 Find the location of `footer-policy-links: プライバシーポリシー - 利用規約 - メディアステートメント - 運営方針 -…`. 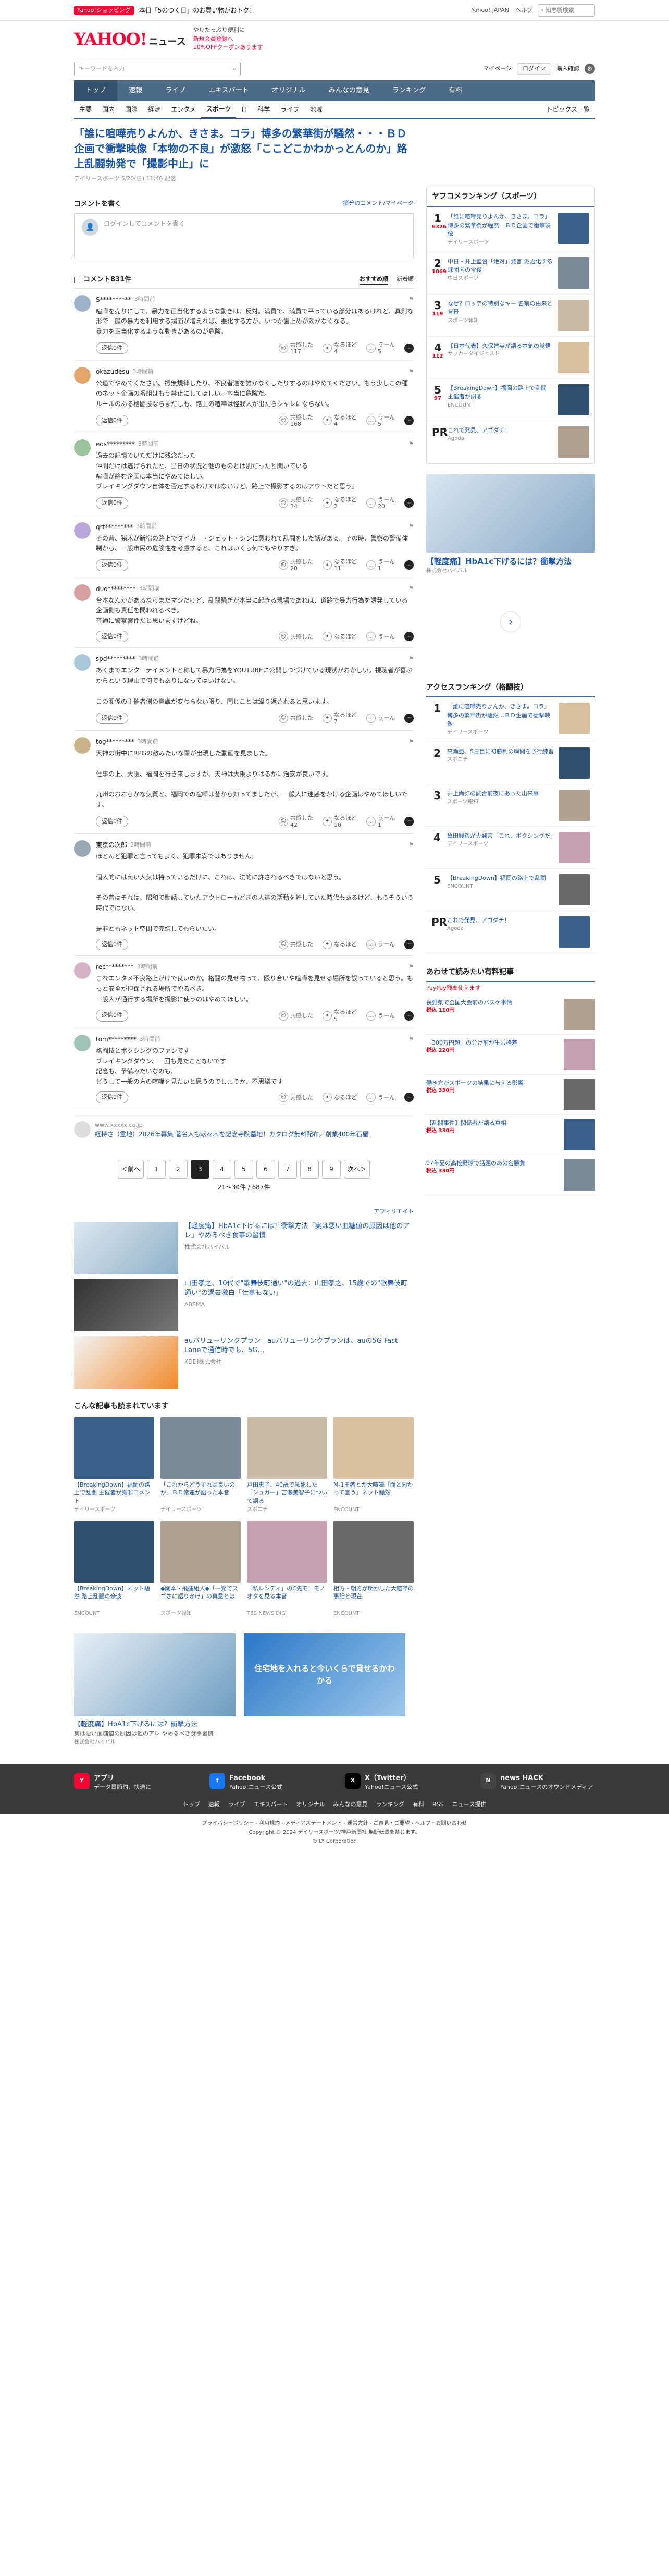

footer-policy-links: プライバシーポリシー - 利用規約 - メディアステートメント - 運営方針 -… is located at coordinates (334, 1823).